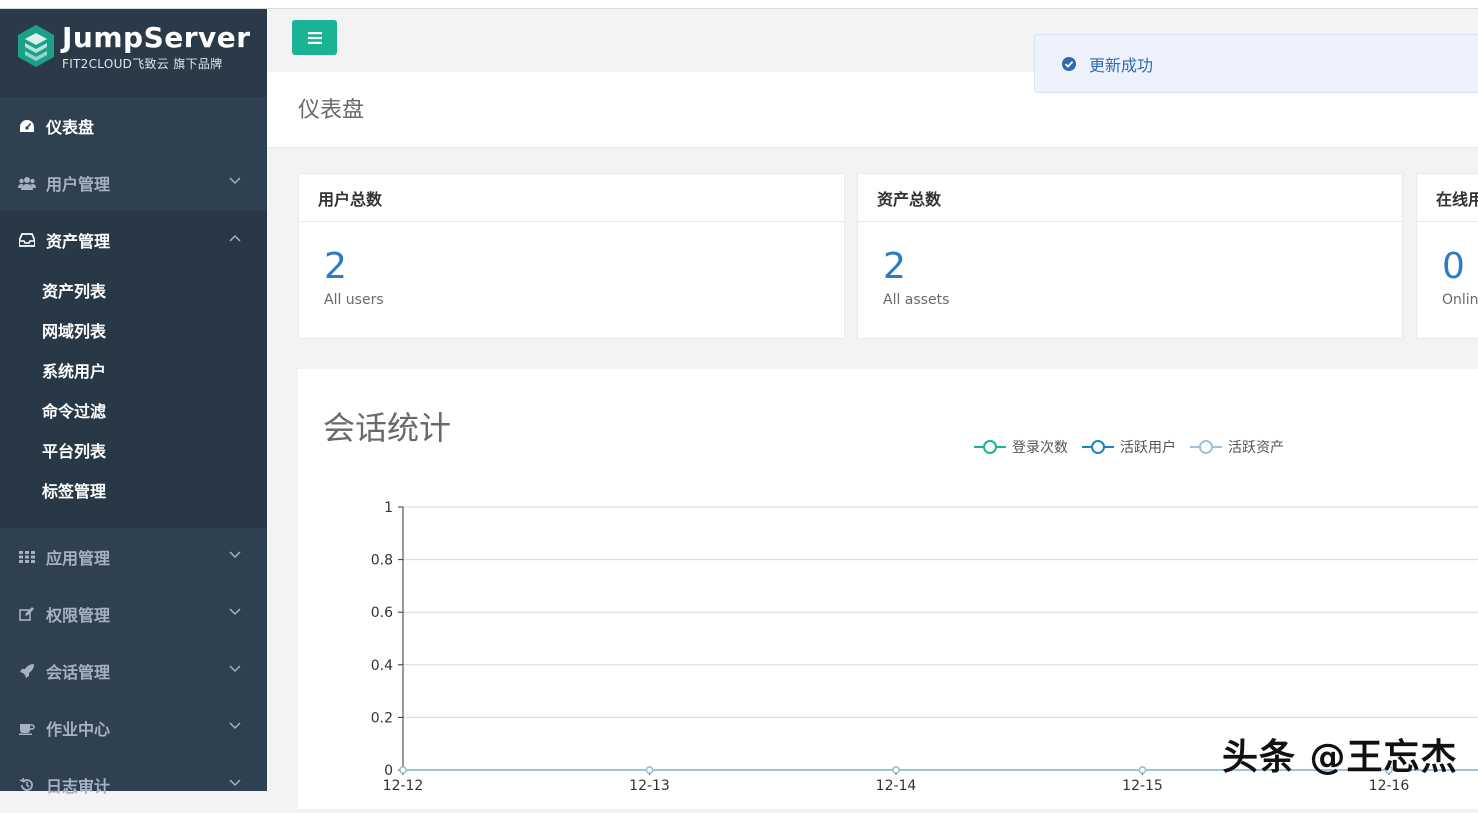  What do you see at coordinates (1121, 65) in the screenshot?
I see `toast-message: 更新成功` at bounding box center [1121, 65].